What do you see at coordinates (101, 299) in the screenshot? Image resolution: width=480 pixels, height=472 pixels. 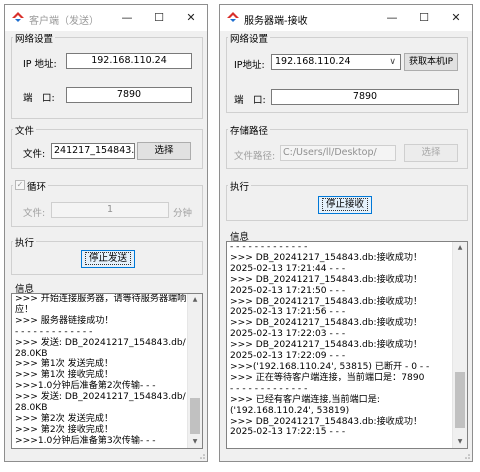 I see `log-line: >>> 开始连接服务器，请等待服务器端响` at bounding box center [101, 299].